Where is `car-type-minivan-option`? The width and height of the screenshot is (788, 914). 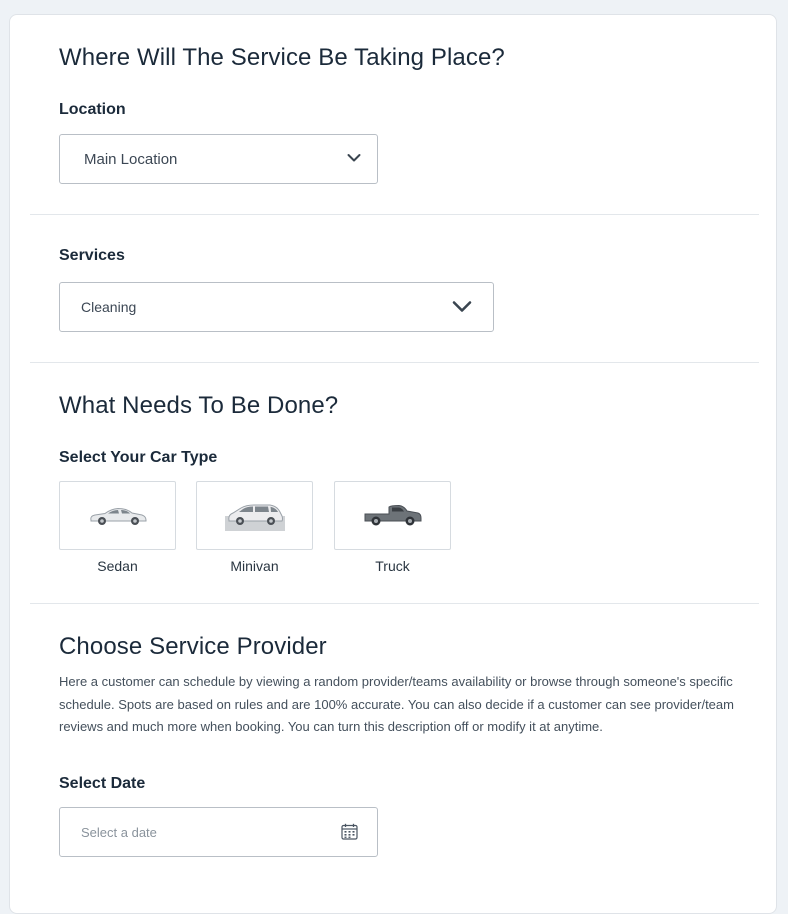 car-type-minivan-option is located at coordinates (254, 515).